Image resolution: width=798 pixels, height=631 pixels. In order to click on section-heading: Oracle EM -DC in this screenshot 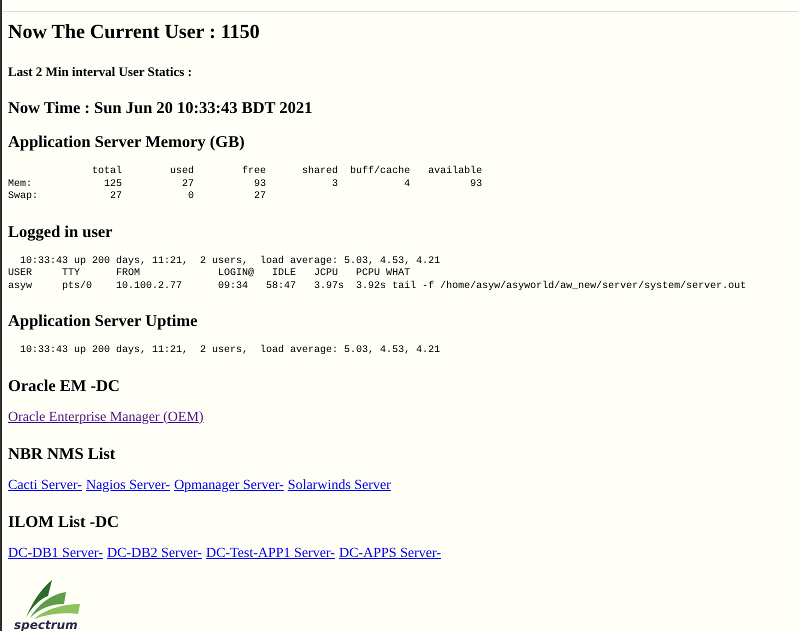, I will do `click(64, 386)`.